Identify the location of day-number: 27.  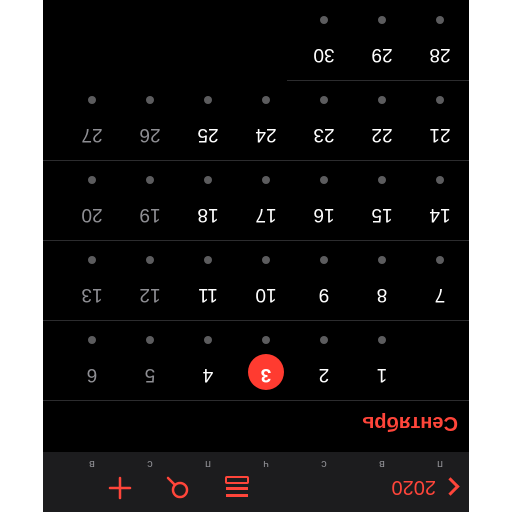
(92, 134).